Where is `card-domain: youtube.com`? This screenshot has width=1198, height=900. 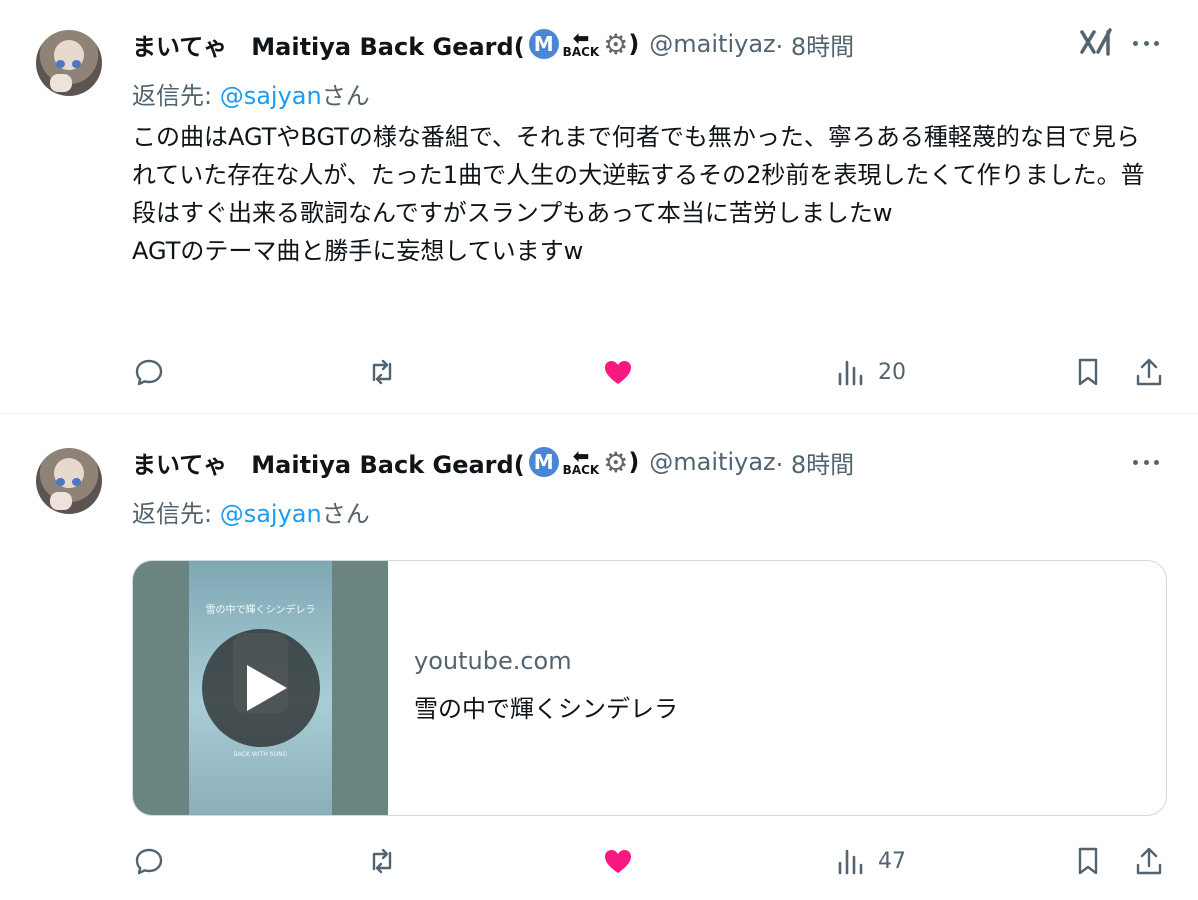 card-domain: youtube.com is located at coordinates (493, 661).